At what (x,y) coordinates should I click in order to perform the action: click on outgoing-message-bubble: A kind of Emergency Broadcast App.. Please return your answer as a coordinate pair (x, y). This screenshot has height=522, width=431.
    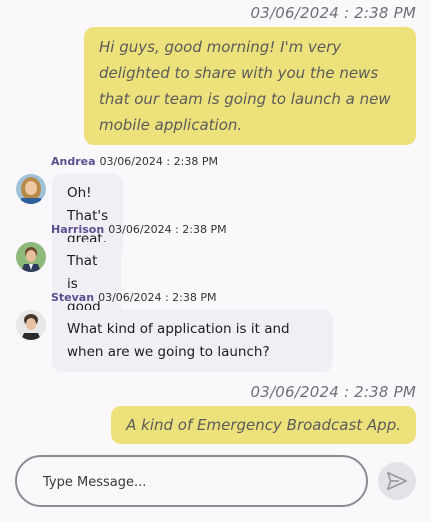
    Looking at the image, I should click on (263, 425).